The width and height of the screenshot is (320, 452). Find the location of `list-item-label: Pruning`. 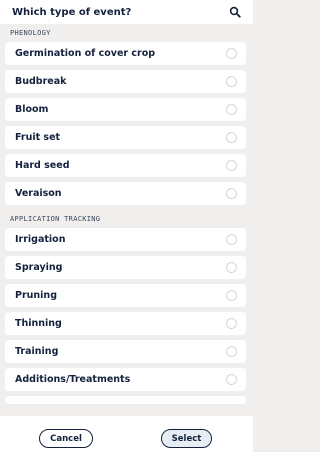

list-item-label: Pruning is located at coordinates (36, 295).